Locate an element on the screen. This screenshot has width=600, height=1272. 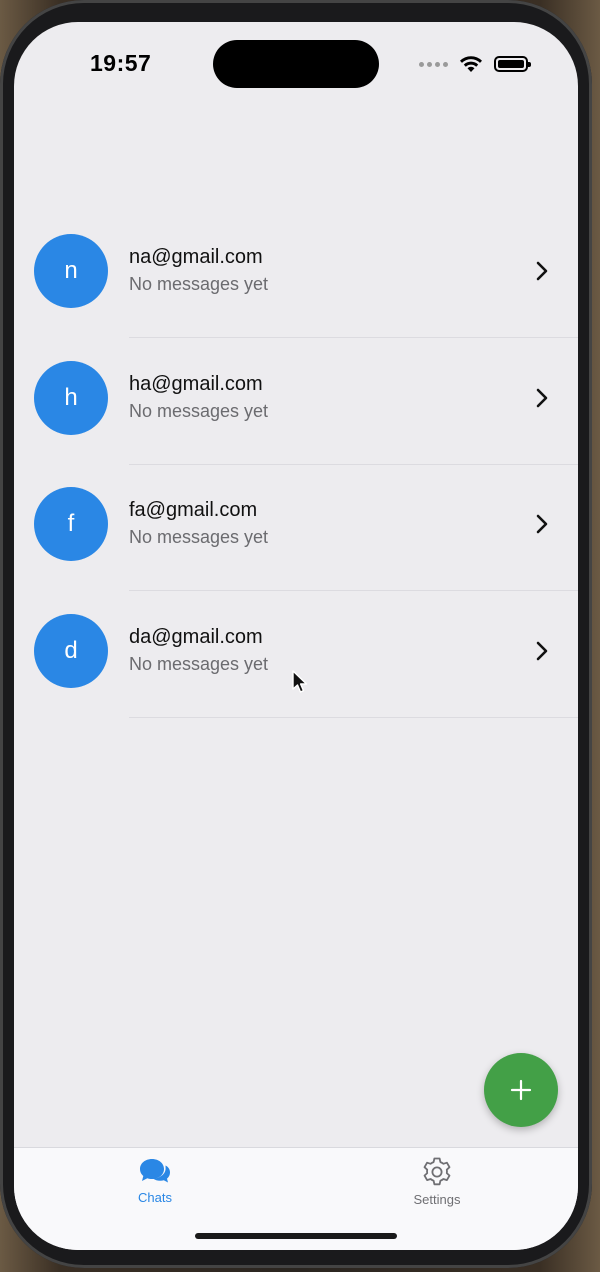
home-indicator is located at coordinates (296, 1236).